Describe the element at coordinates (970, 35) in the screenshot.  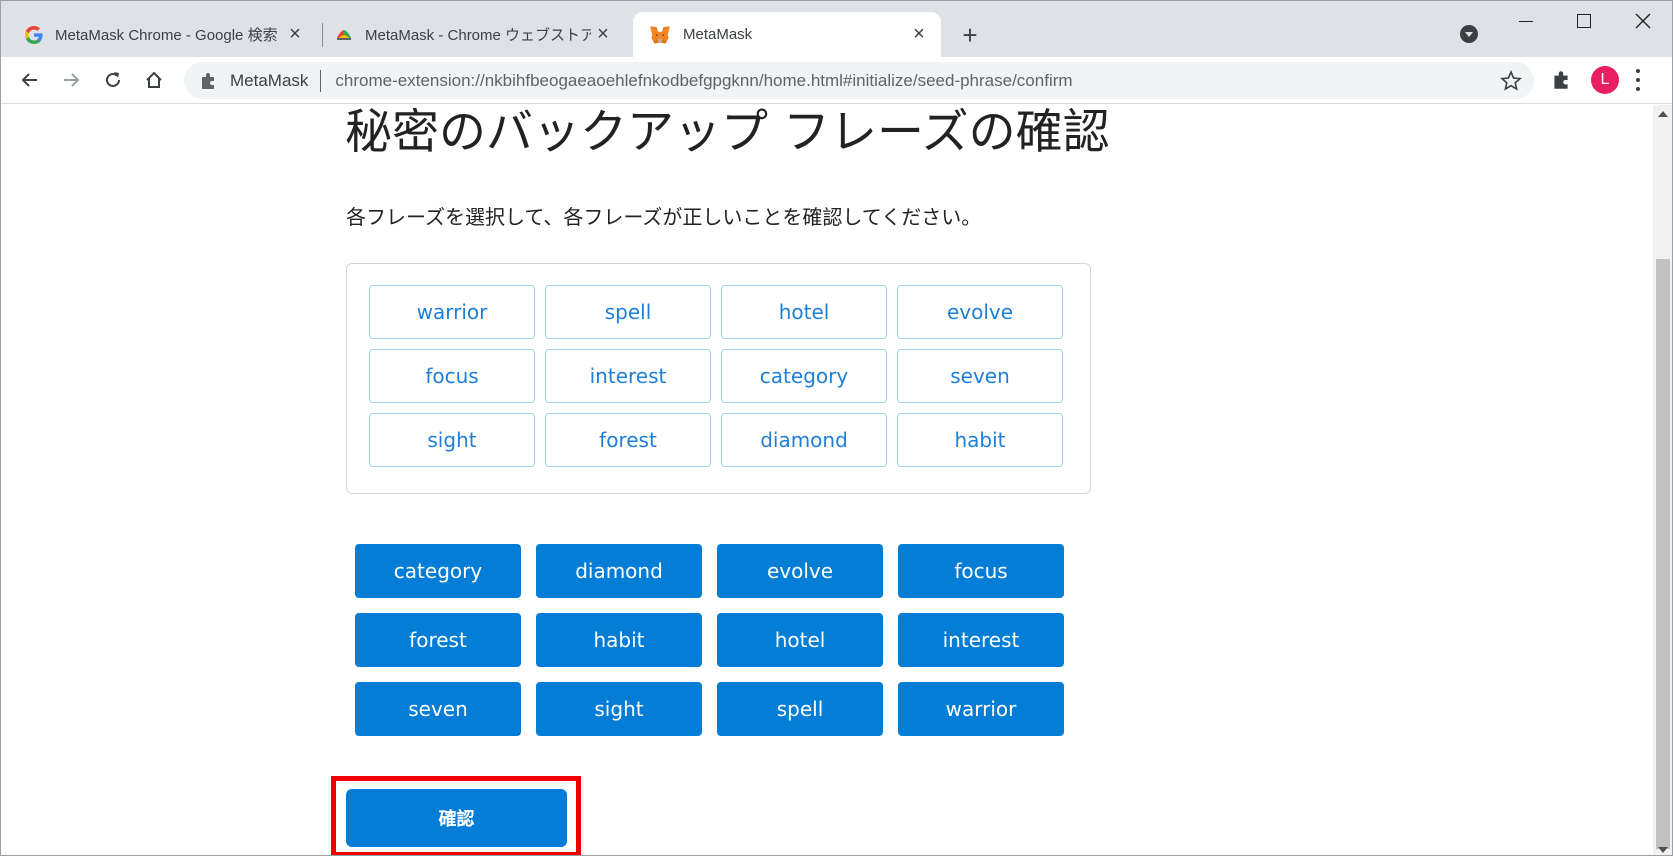
I see `new-tab-button: +` at that location.